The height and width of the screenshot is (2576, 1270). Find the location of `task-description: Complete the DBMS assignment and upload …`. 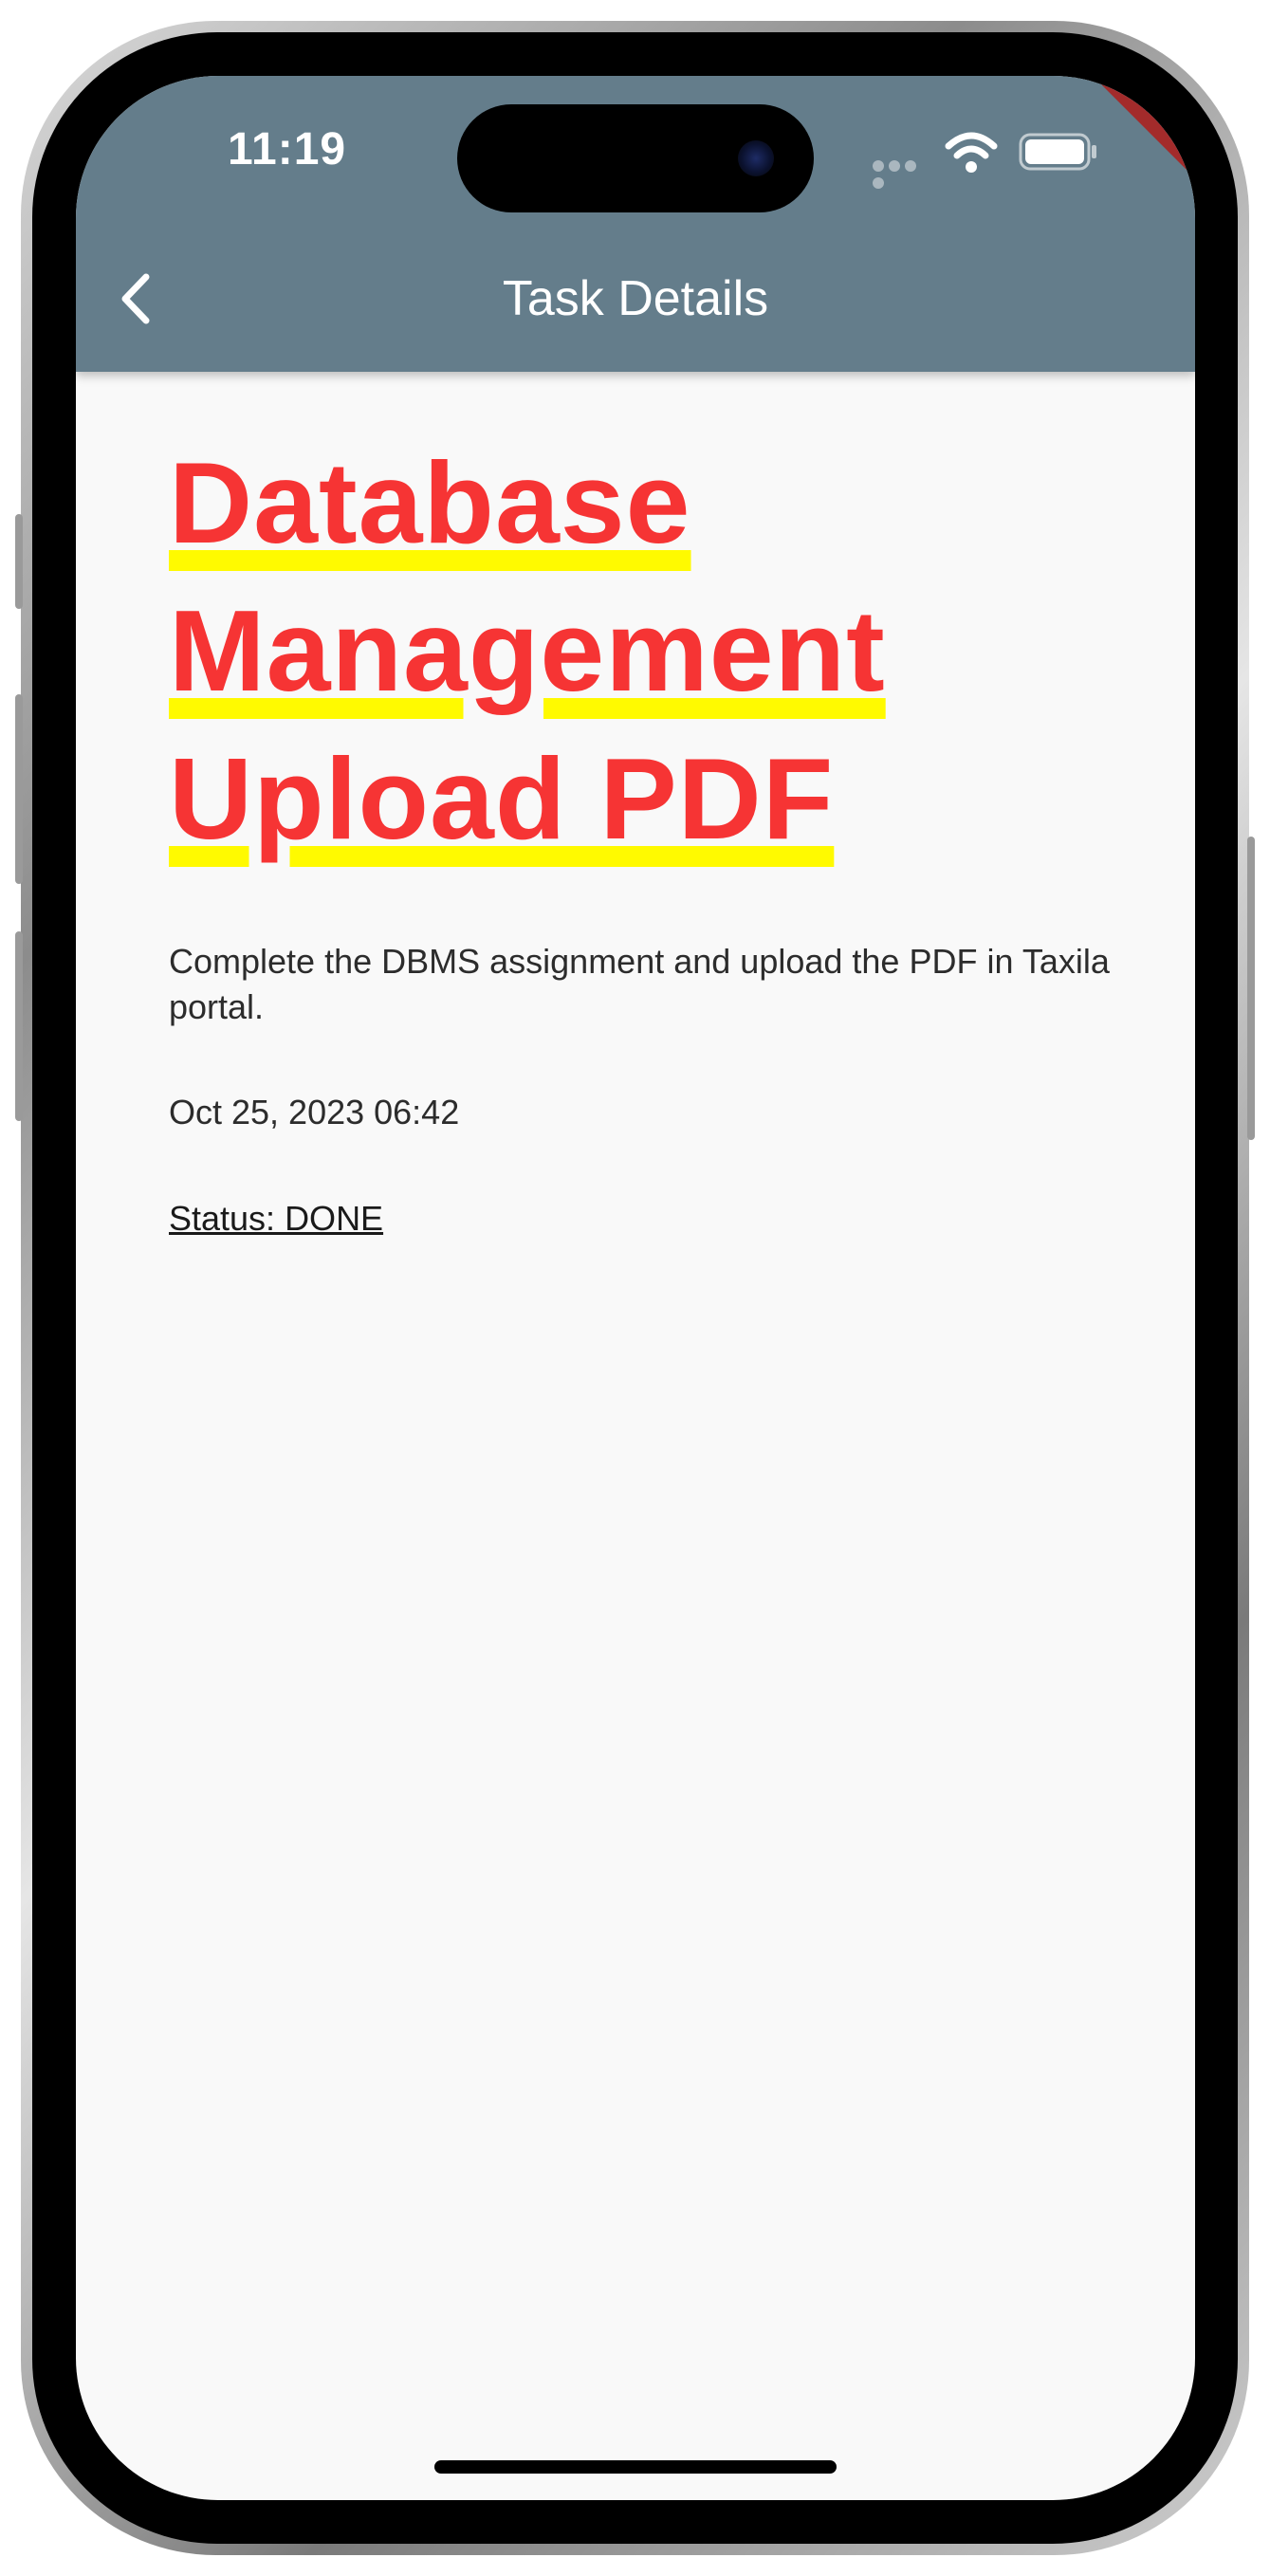

task-description: Complete the DBMS assignment and upload … is located at coordinates (639, 984).